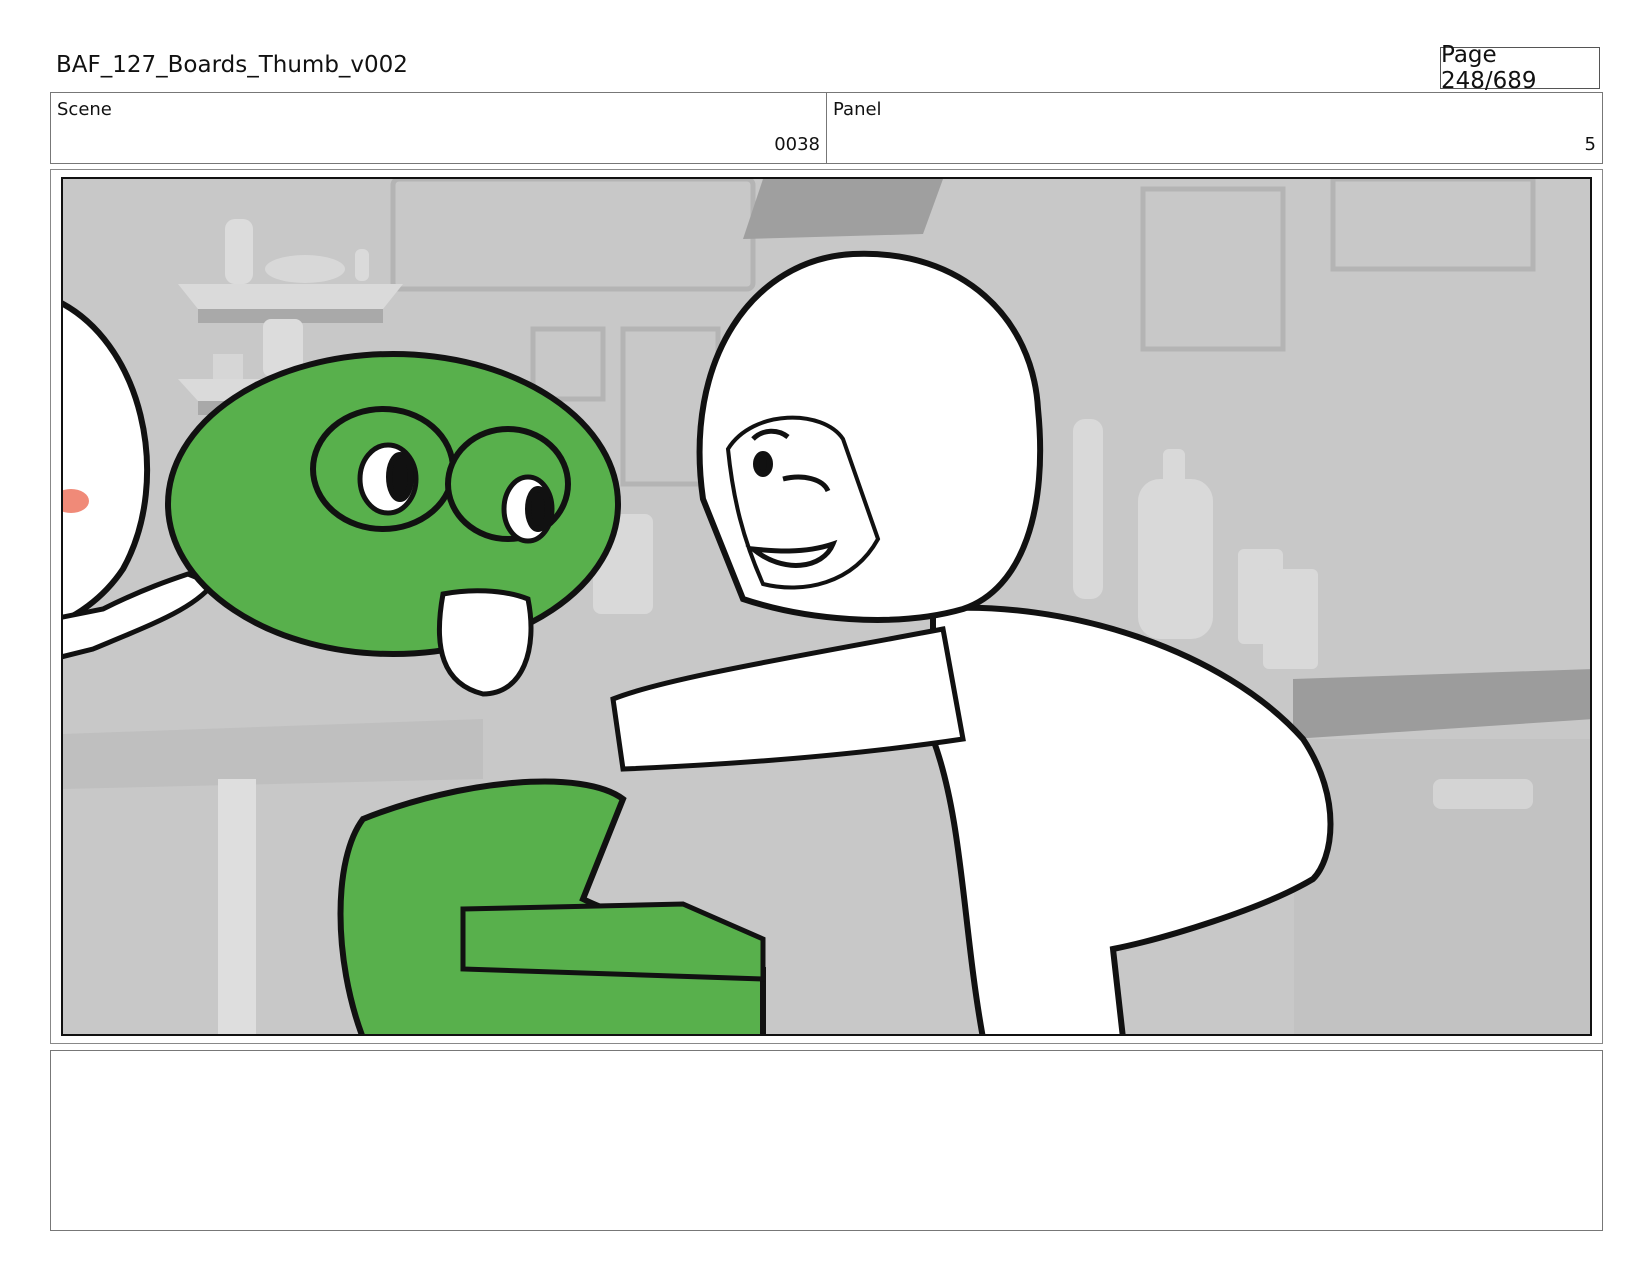 The width and height of the screenshot is (1650, 1275). I want to click on scene-cell: Scene 0038, so click(438, 128).